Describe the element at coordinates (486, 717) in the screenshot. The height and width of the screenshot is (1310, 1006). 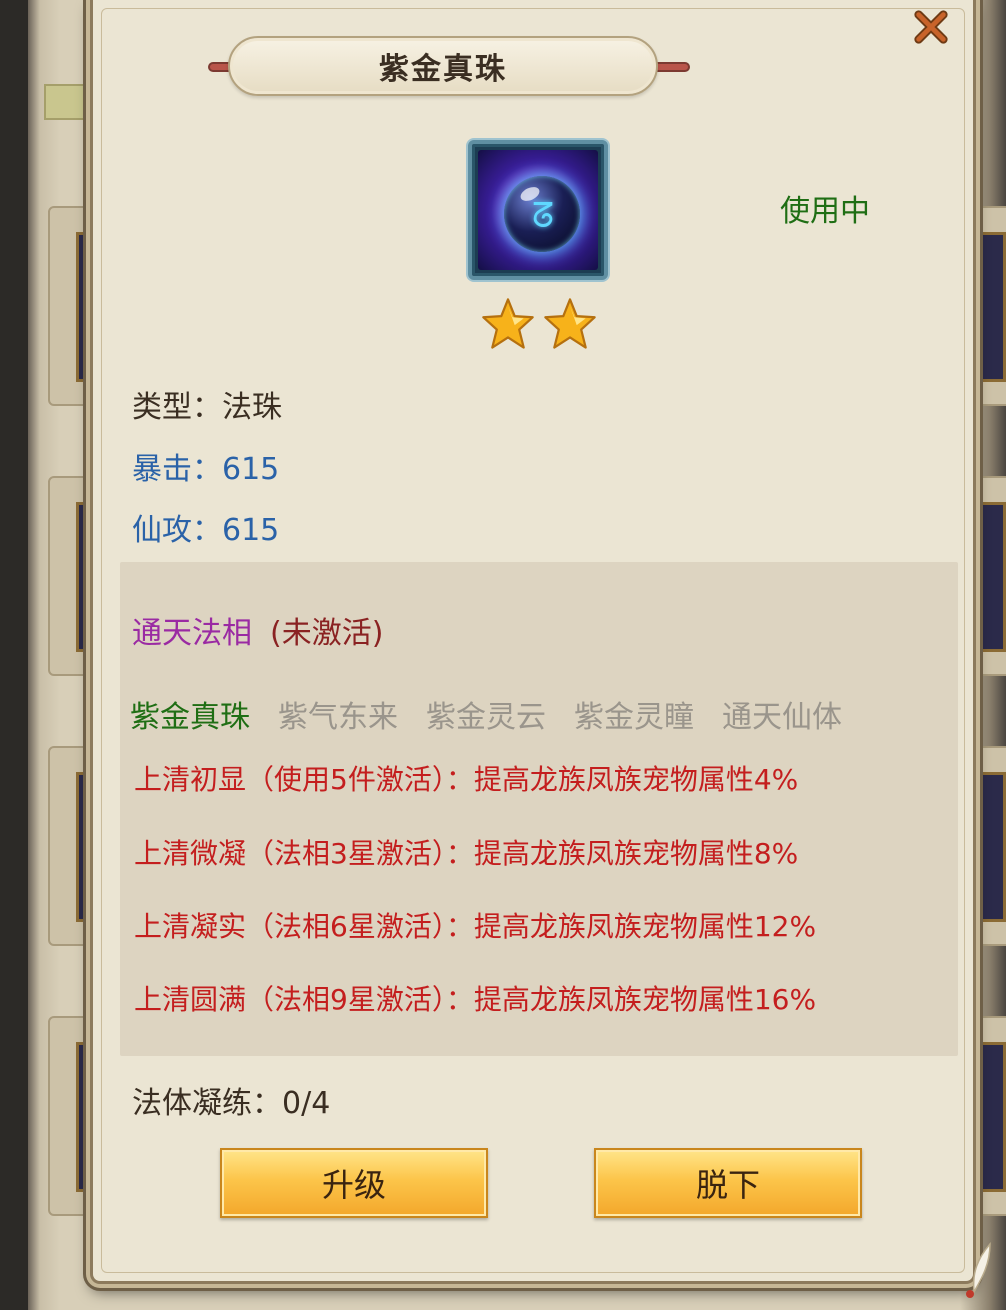
I see `set-member: 紫金灵云` at that location.